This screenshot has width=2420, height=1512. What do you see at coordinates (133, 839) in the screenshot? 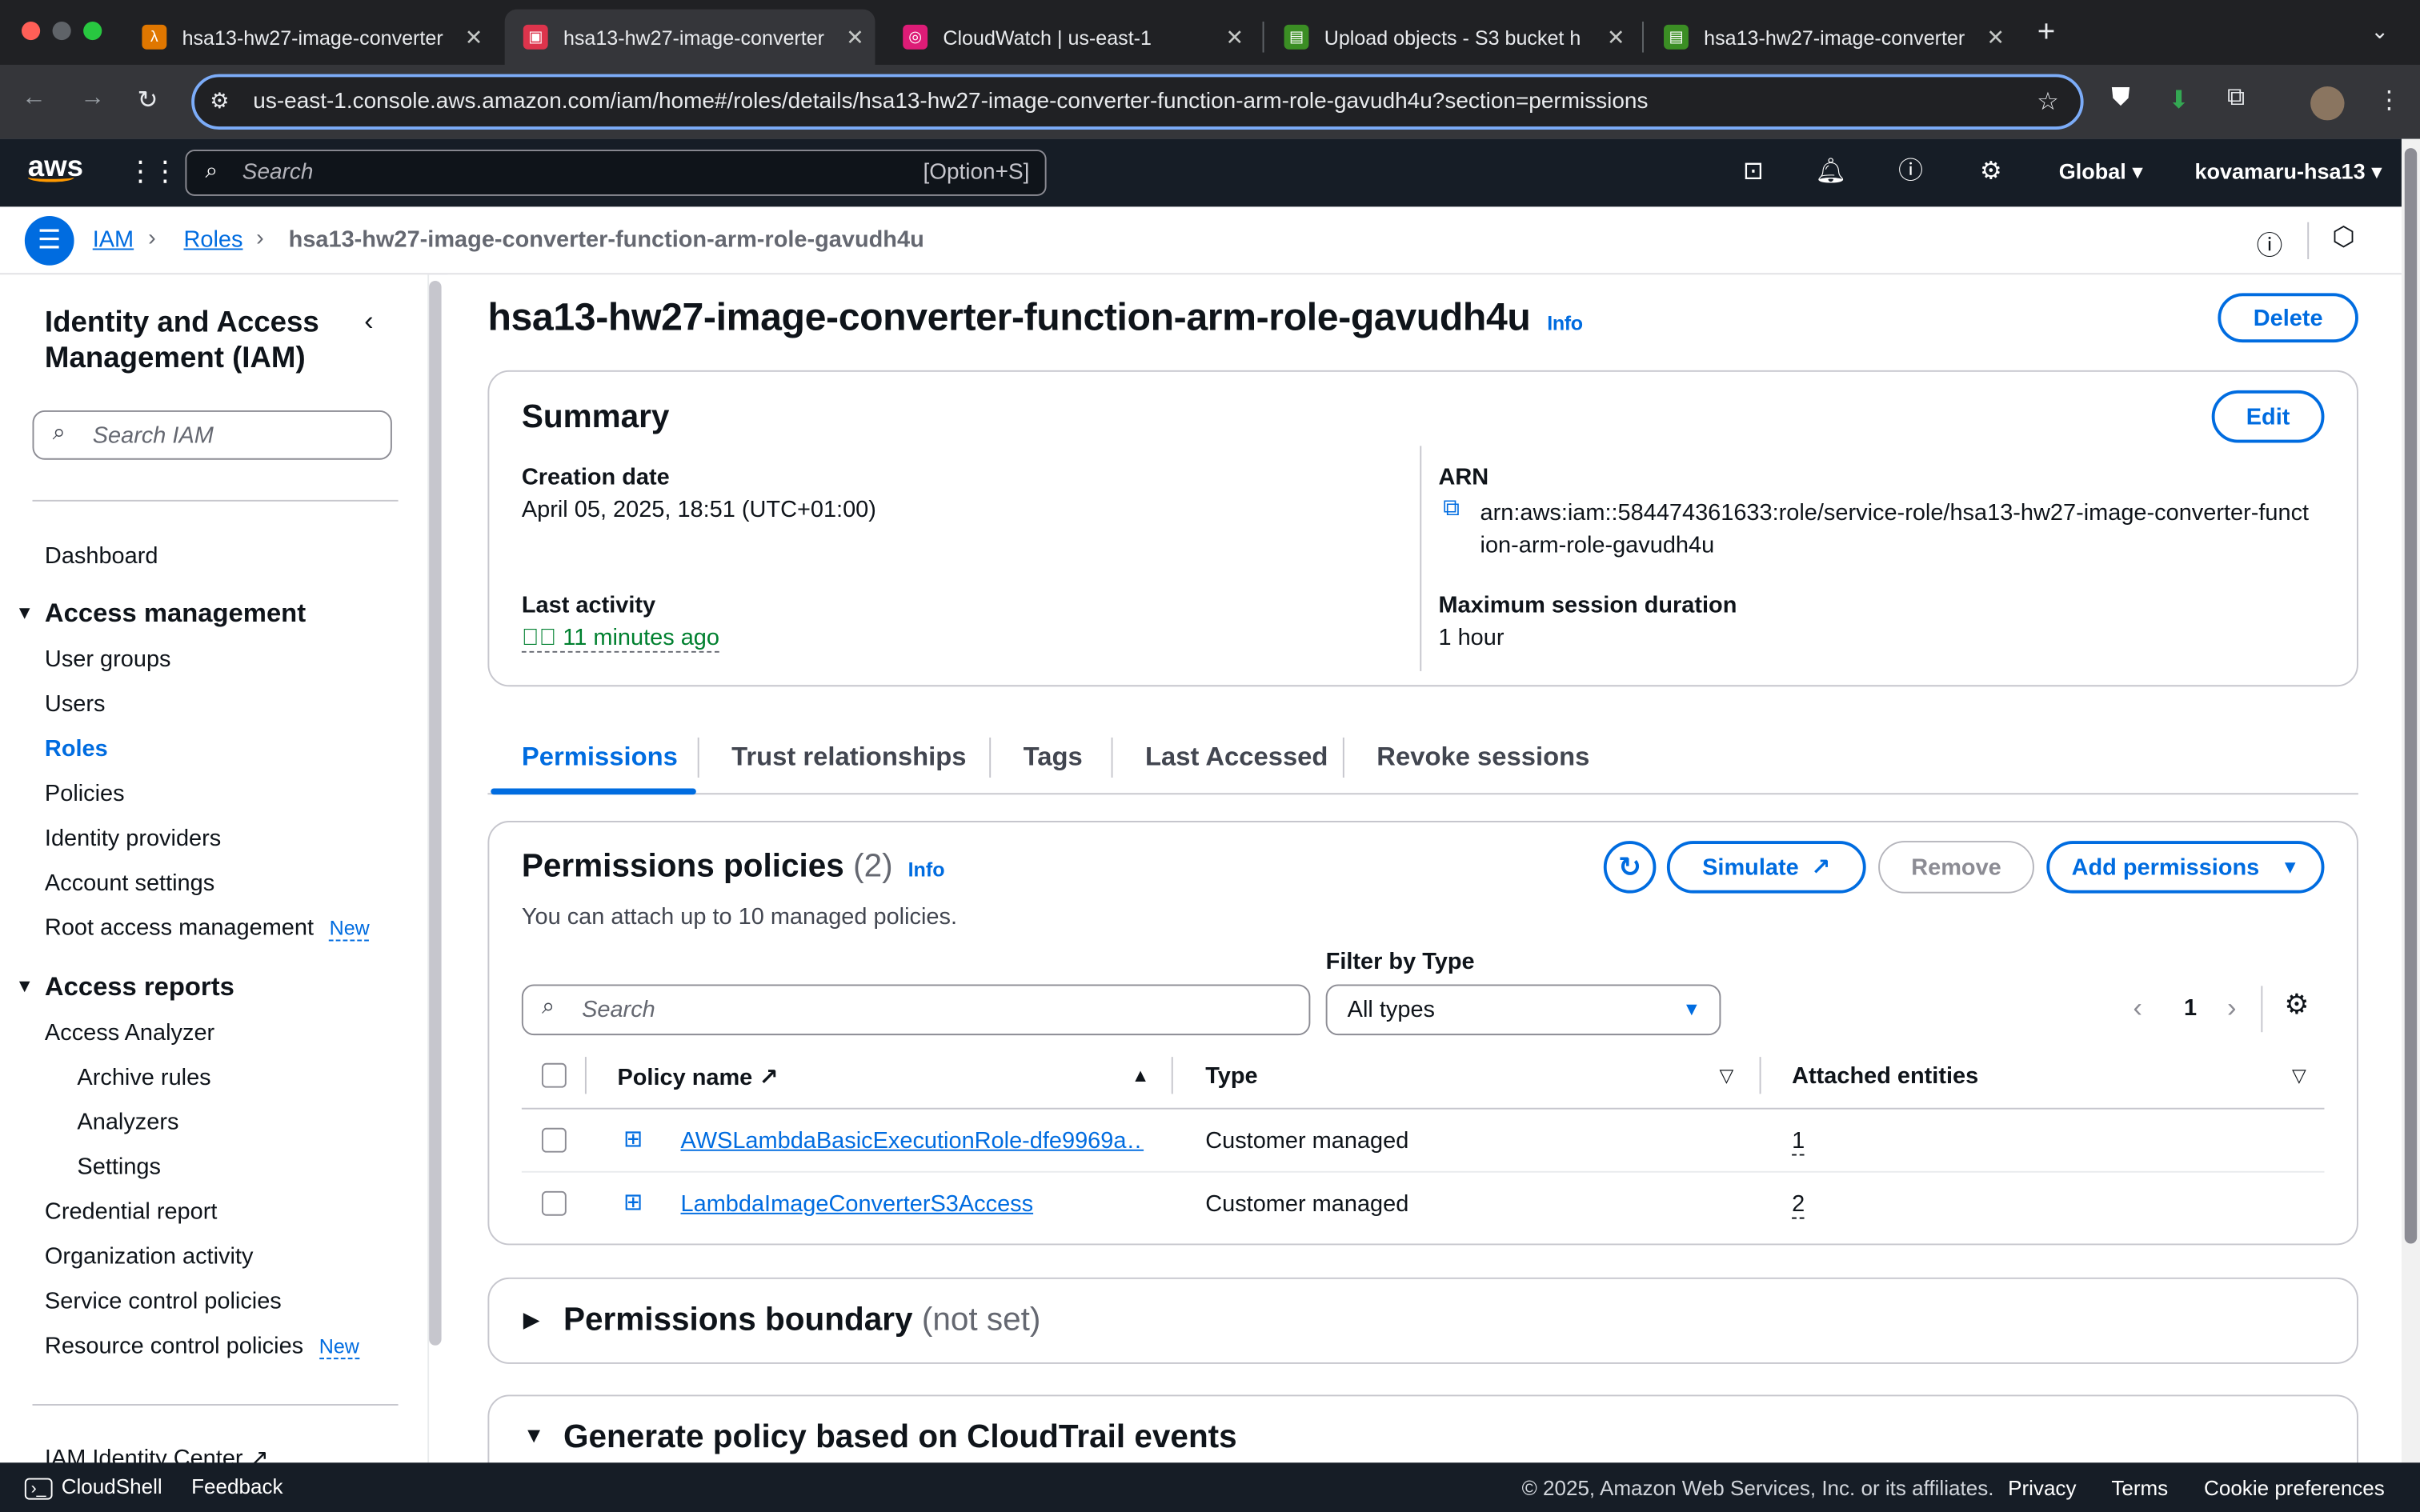
I see `sidebar-item-identity-providers: Identity providers` at bounding box center [133, 839].